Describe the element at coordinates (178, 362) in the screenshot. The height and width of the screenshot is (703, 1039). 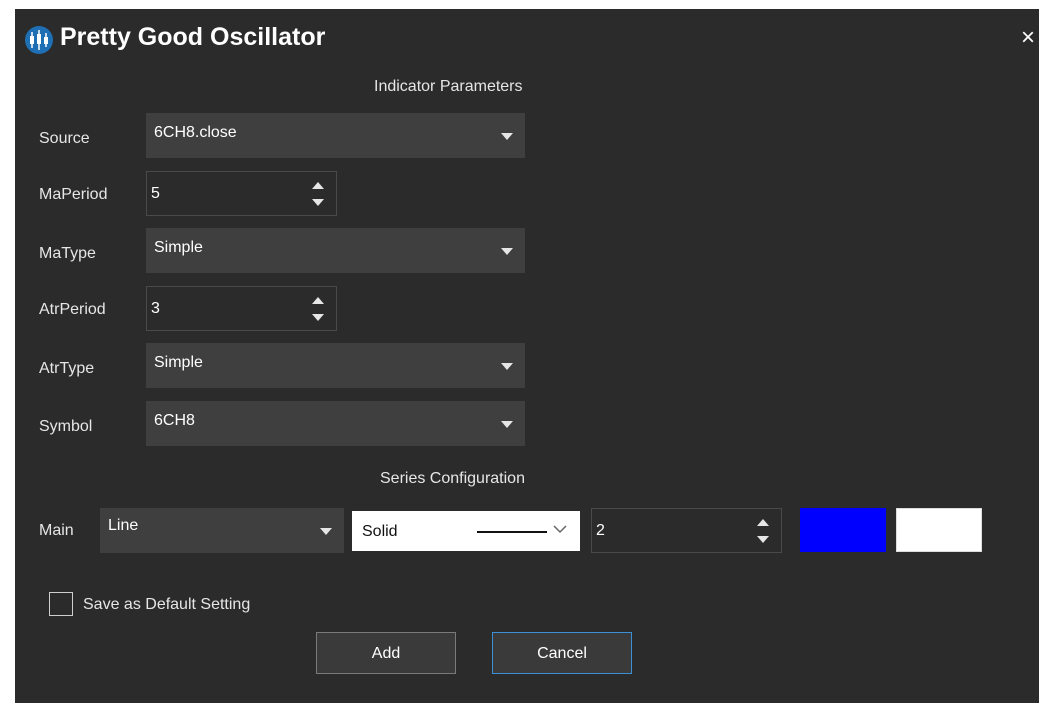
I see `atr-type-value: Simple` at that location.